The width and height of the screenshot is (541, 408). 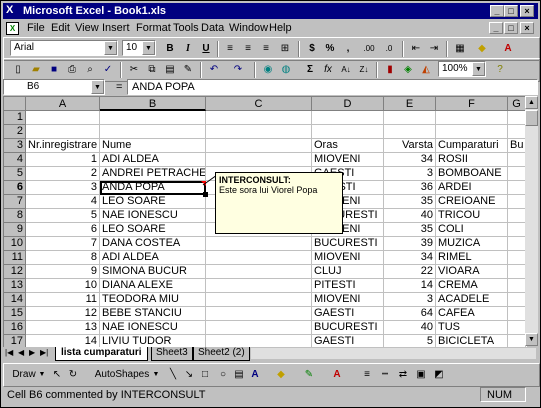 I want to click on format-painter-icon: ✎, so click(x=188, y=70).